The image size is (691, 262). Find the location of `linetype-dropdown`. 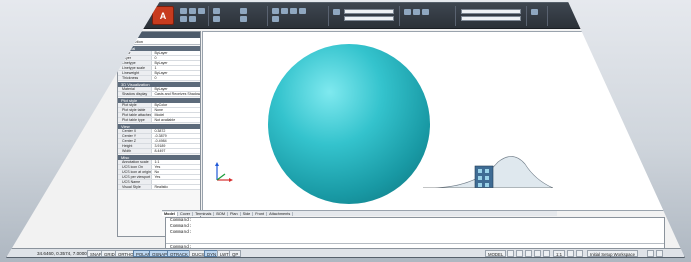

linetype-dropdown is located at coordinates (491, 18).